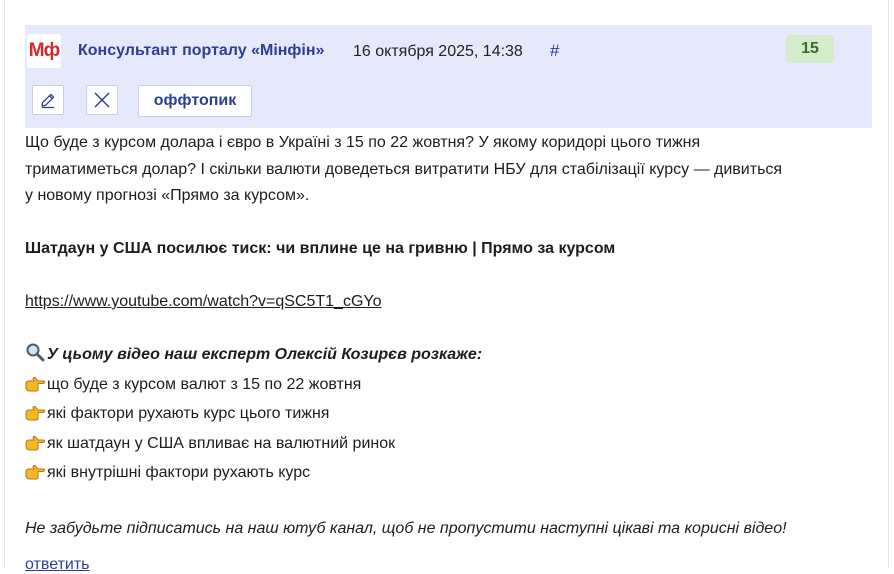 The width and height of the screenshot is (894, 574). I want to click on list-item: що буде з курсом валют з 15 по 22 жовтня, so click(435, 387).